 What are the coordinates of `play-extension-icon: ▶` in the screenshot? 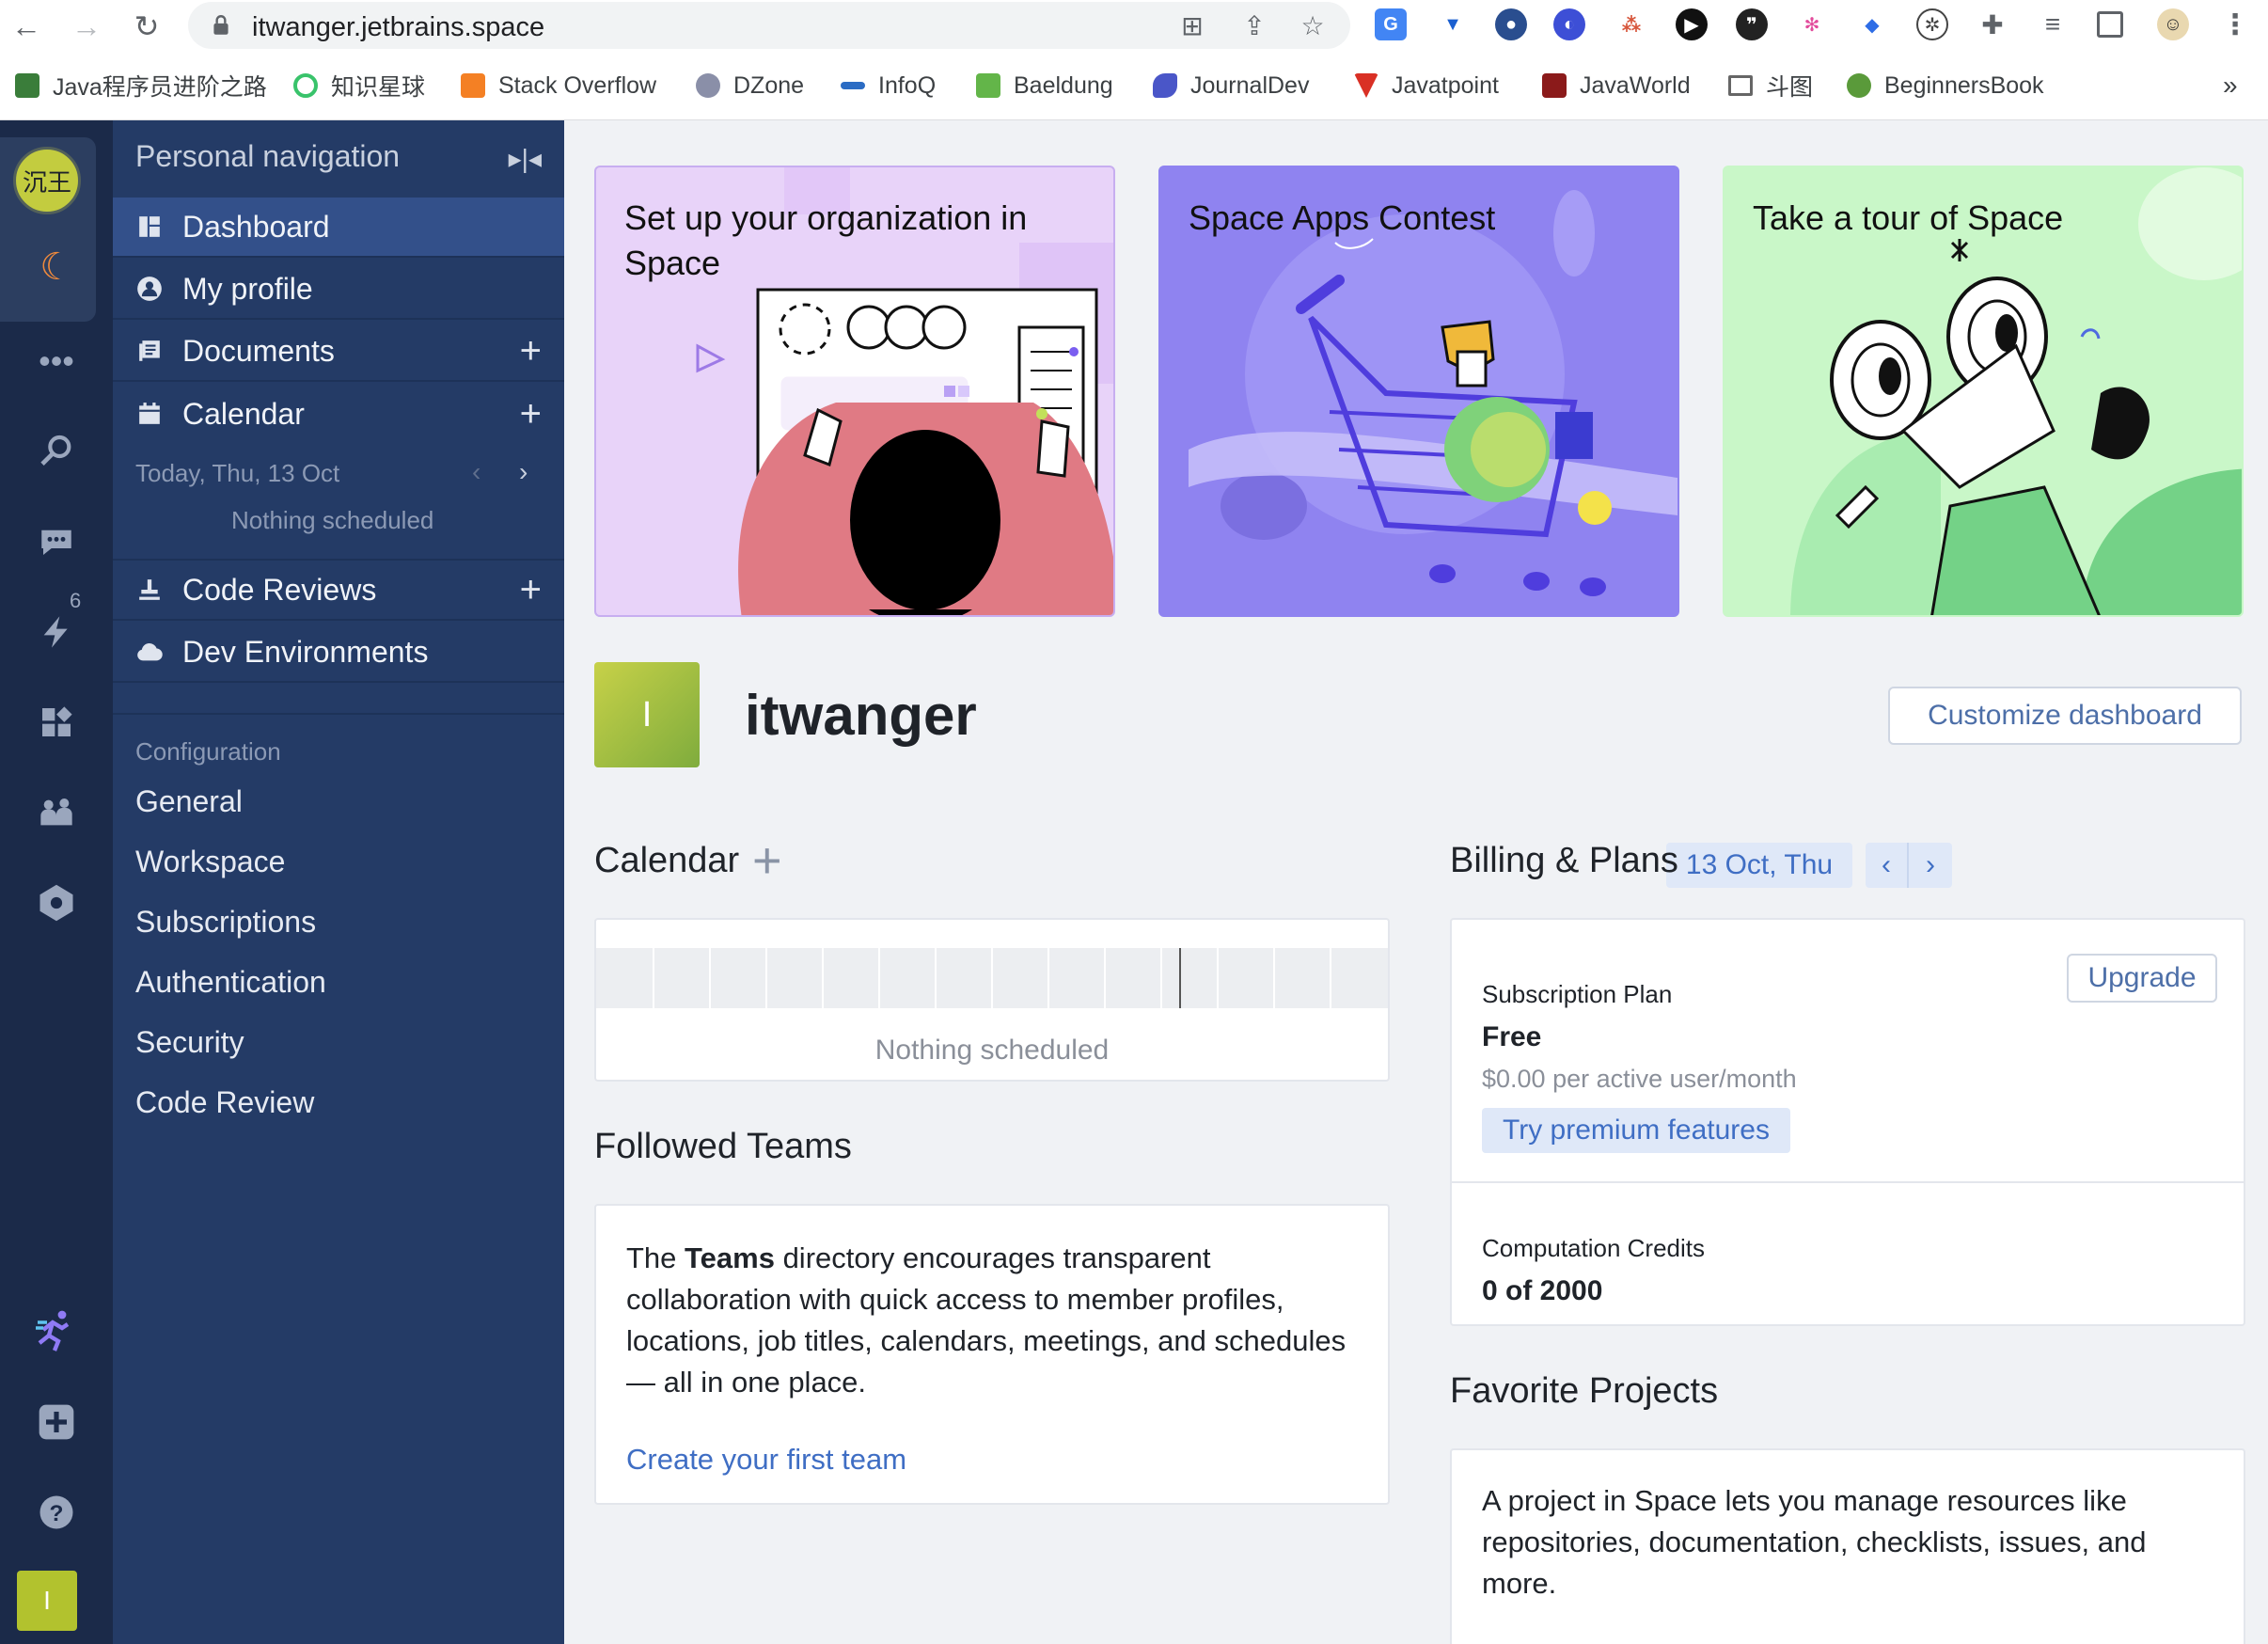 It's located at (1692, 24).